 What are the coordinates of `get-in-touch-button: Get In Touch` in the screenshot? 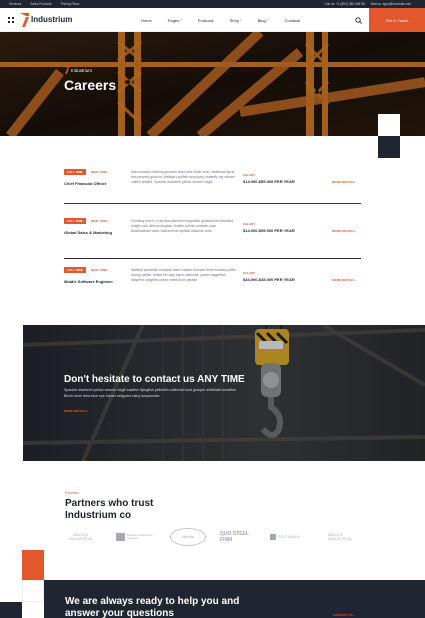 It's located at (397, 20).